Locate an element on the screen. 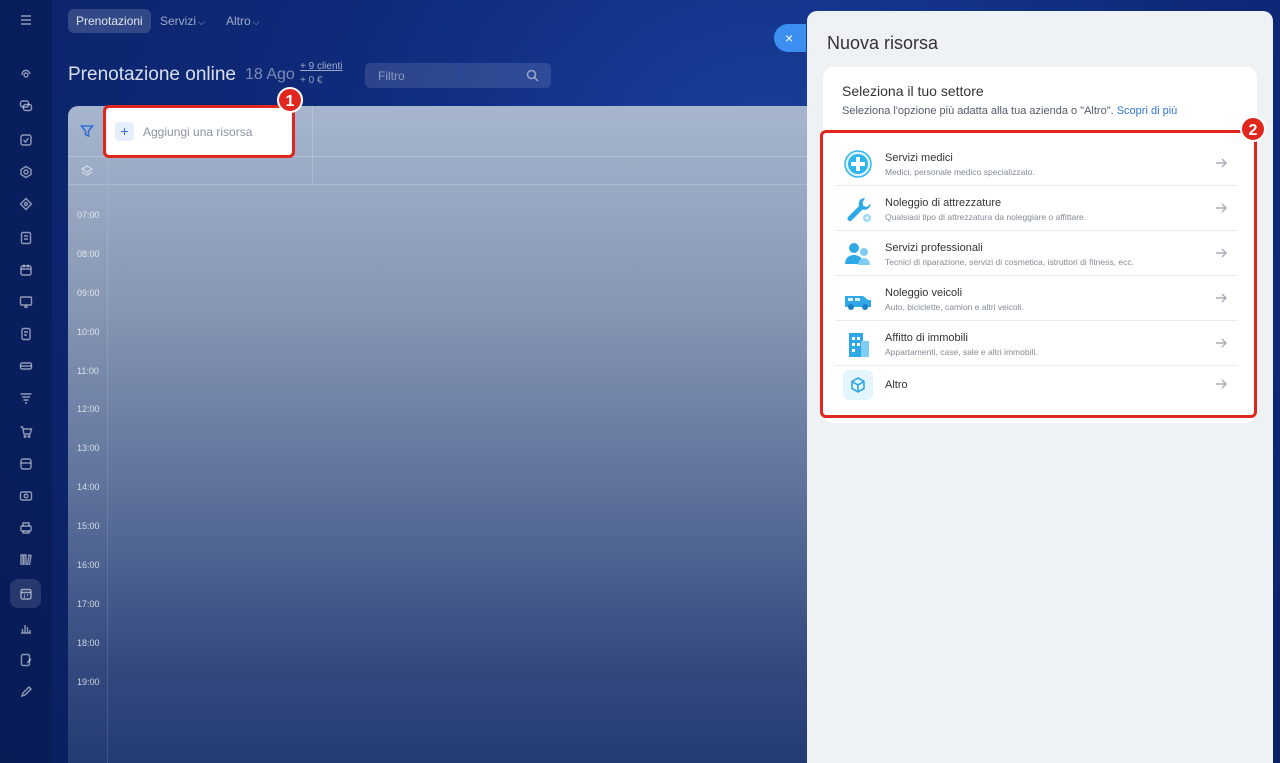 Image resolution: width=1280 pixels, height=763 pixels. left-sidebar is located at coordinates (26, 381).